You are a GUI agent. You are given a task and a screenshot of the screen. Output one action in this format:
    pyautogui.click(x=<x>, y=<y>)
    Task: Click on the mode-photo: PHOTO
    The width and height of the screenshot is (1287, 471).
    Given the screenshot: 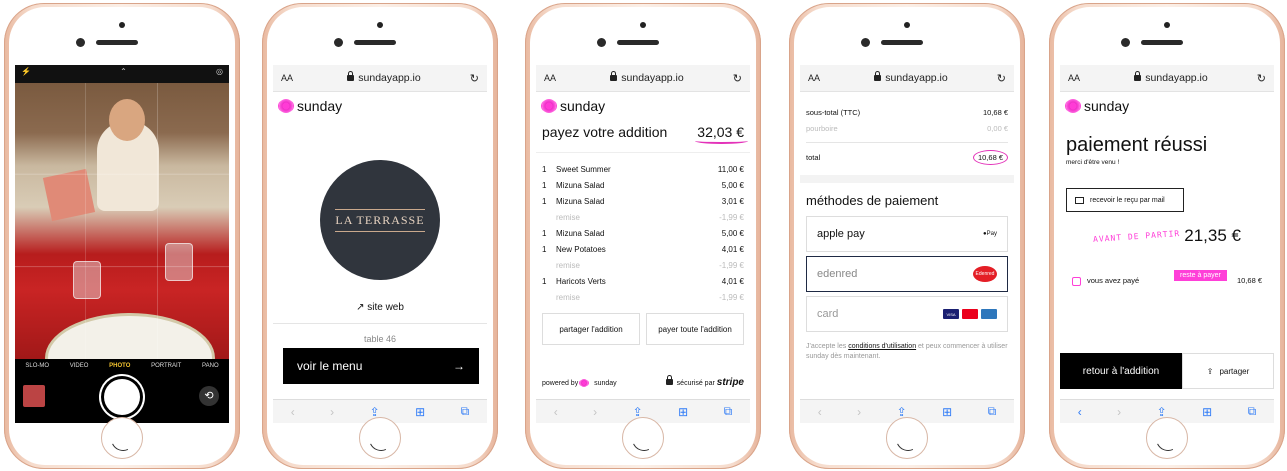 What is the action you would take?
    pyautogui.click(x=119, y=366)
    